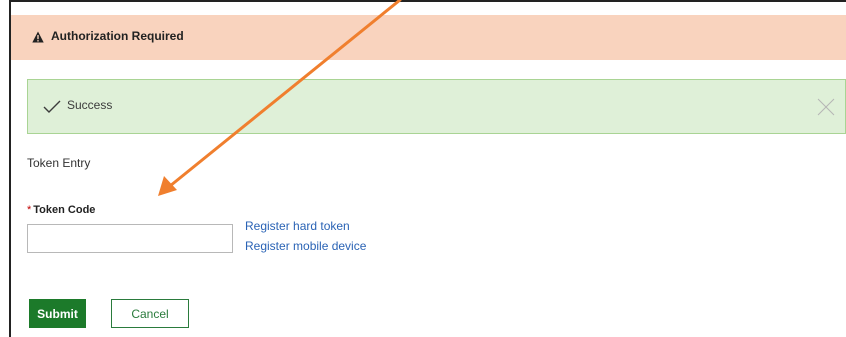  Describe the element at coordinates (29, 210) in the screenshot. I see `required-marker: *` at that location.